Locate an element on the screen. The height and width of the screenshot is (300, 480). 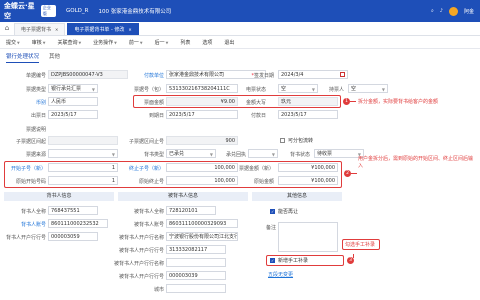
orig-amount-field: ¥100,000 is located at coordinates (308, 180).